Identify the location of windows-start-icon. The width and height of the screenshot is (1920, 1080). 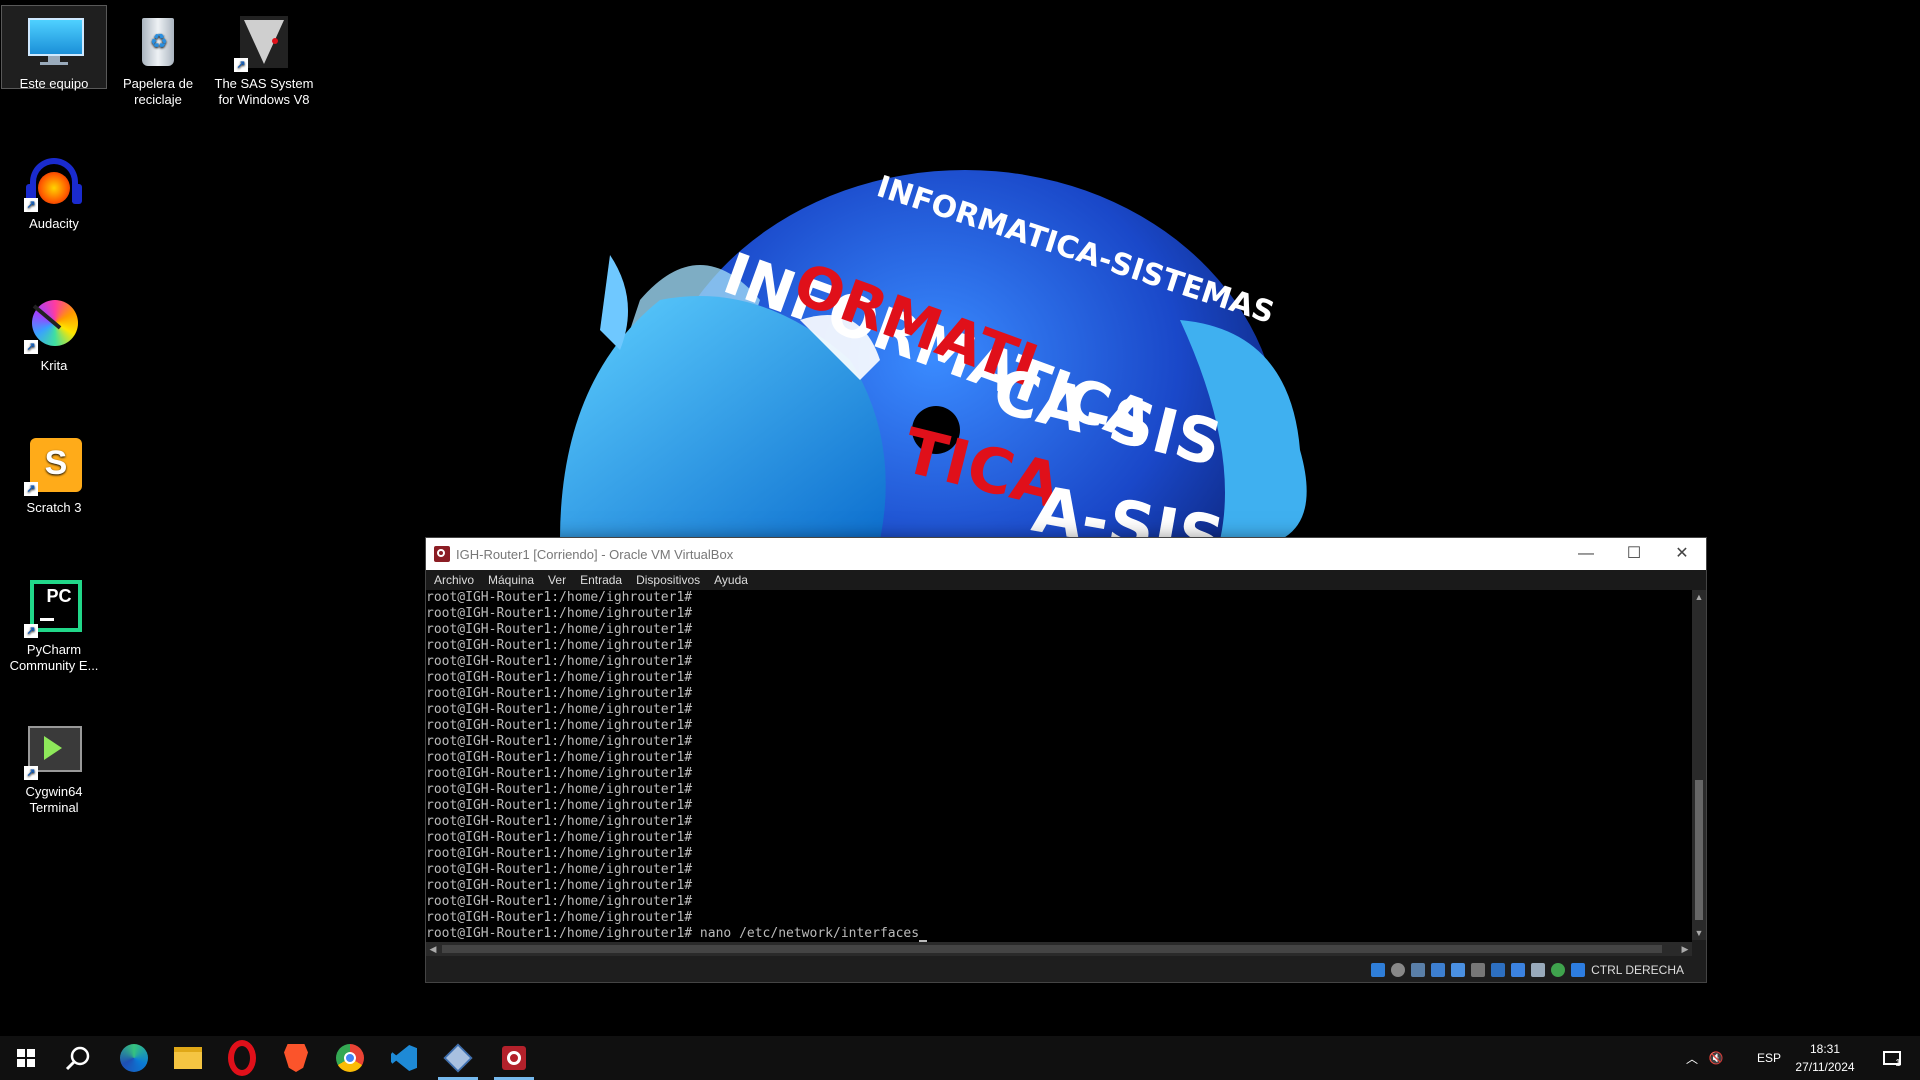
(26, 1058).